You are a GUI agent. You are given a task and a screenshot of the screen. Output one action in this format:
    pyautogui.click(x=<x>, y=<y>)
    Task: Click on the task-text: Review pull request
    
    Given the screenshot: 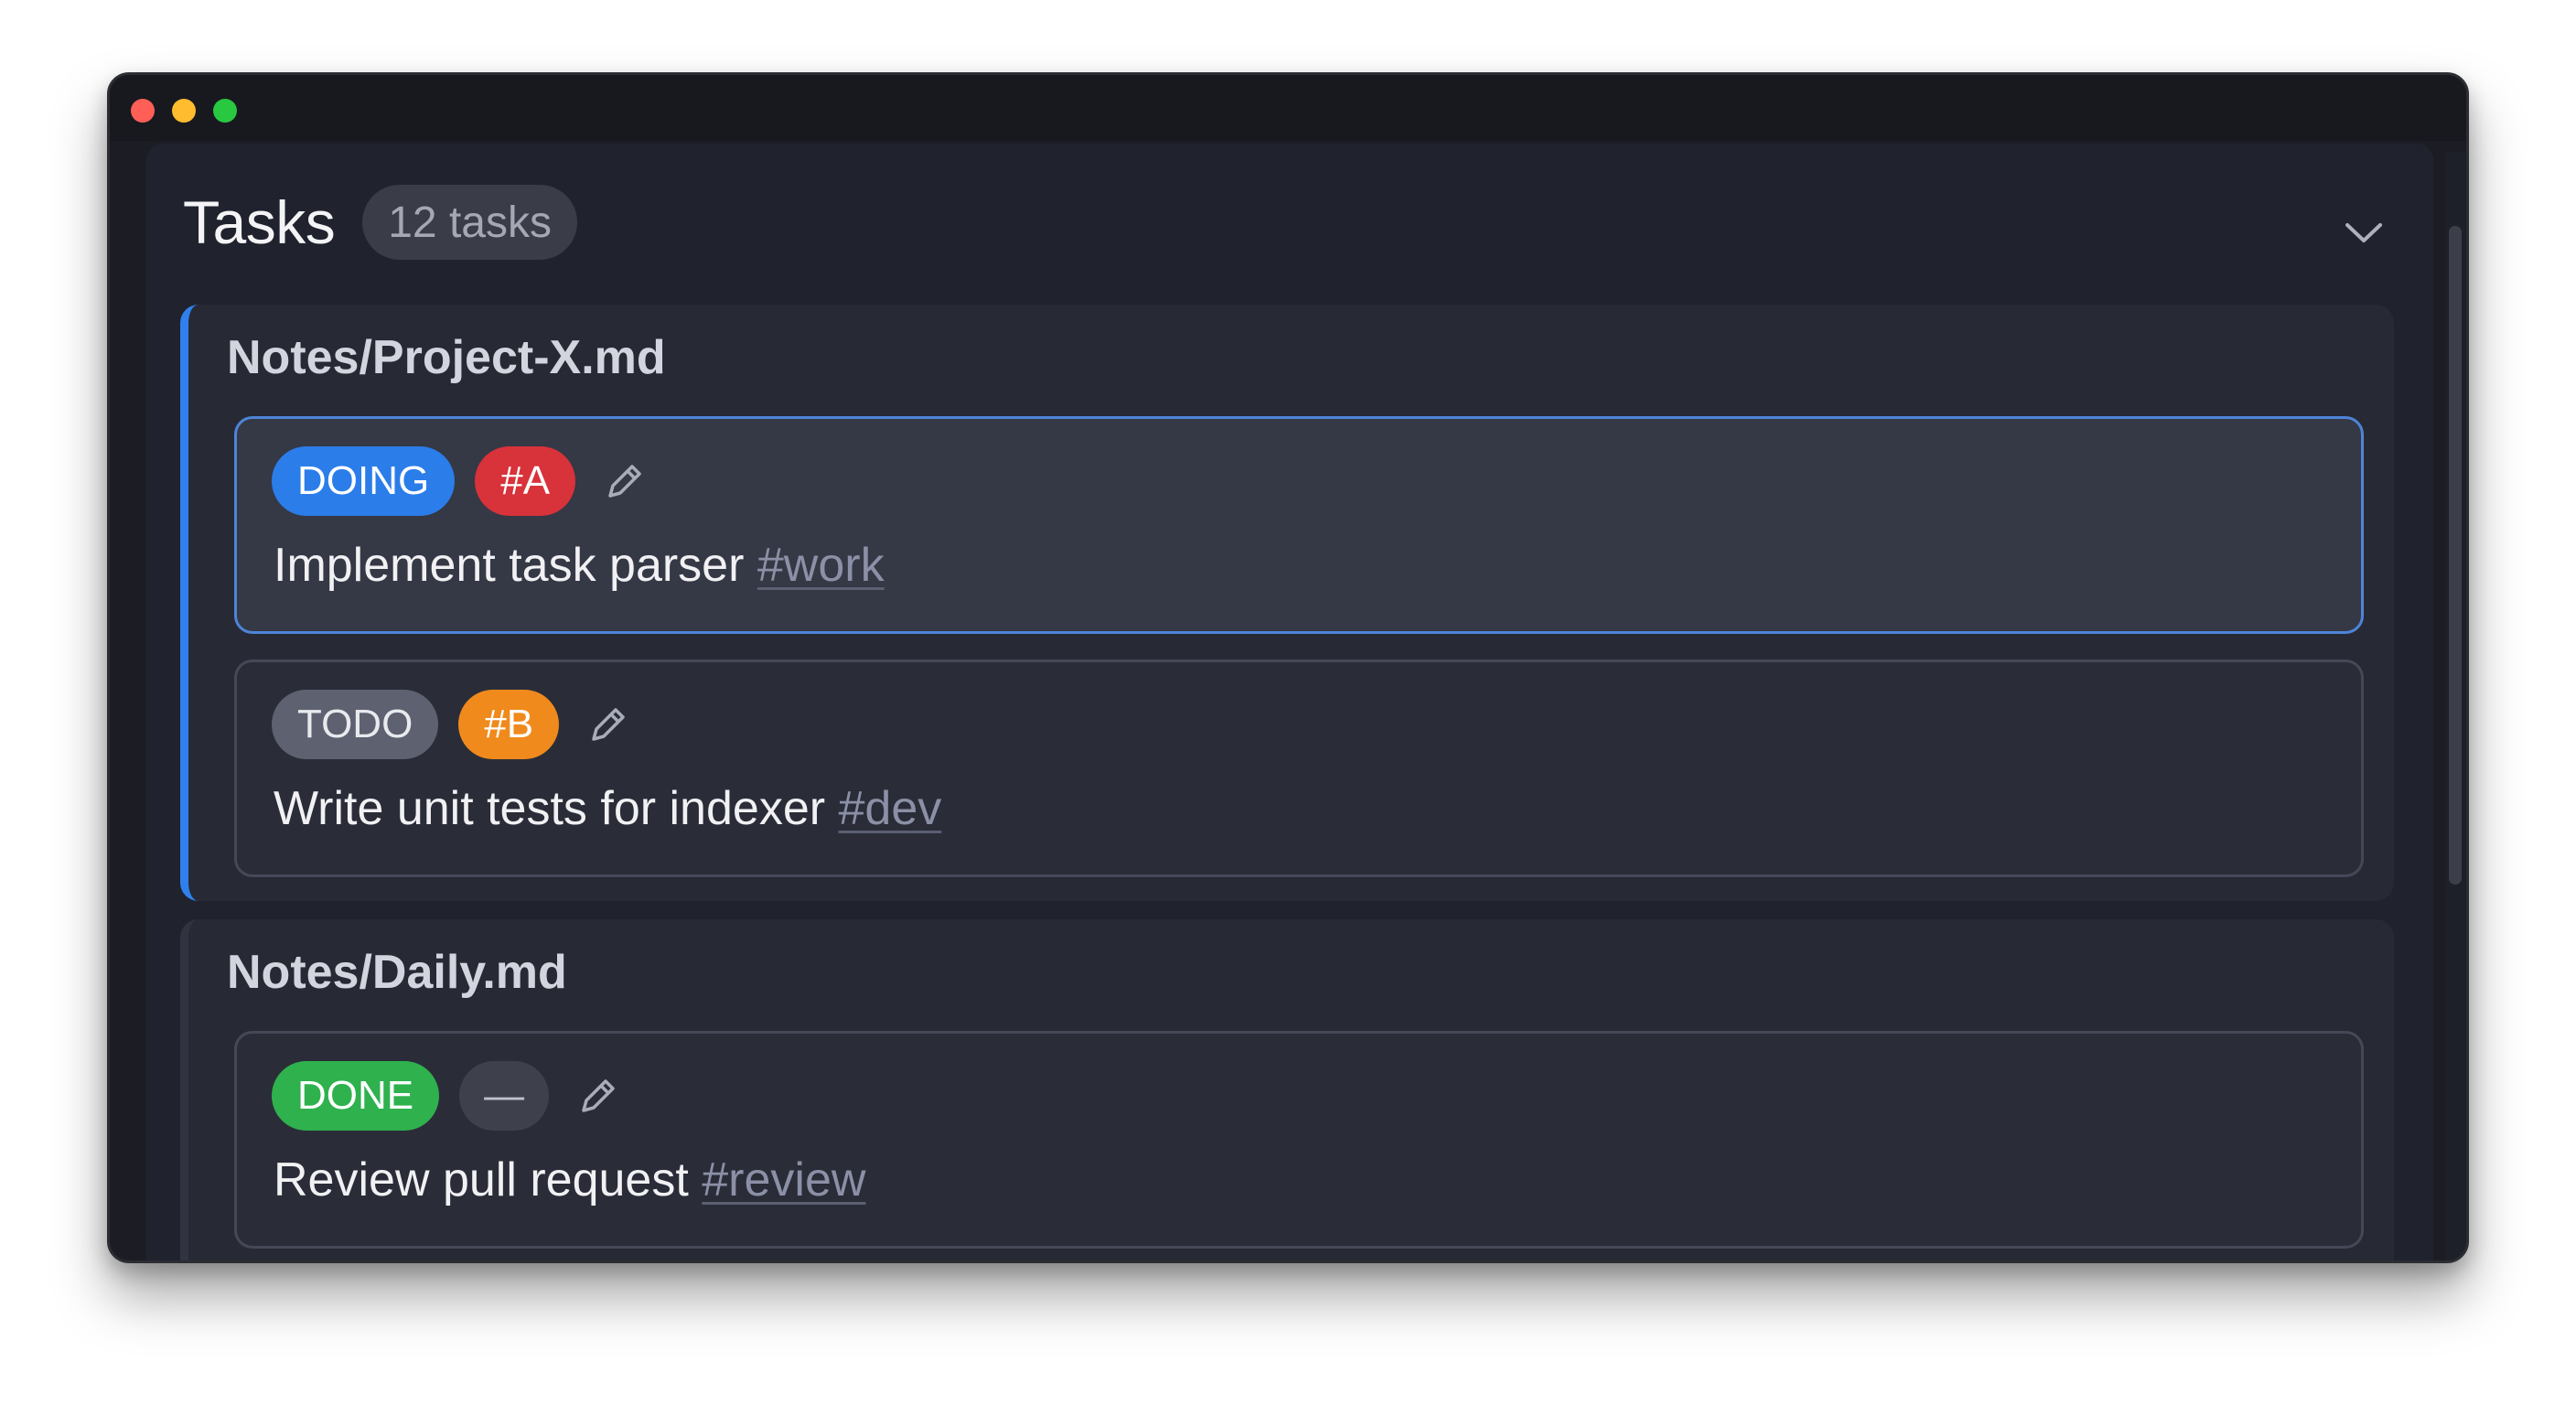 What is the action you would take?
    pyautogui.click(x=481, y=1180)
    